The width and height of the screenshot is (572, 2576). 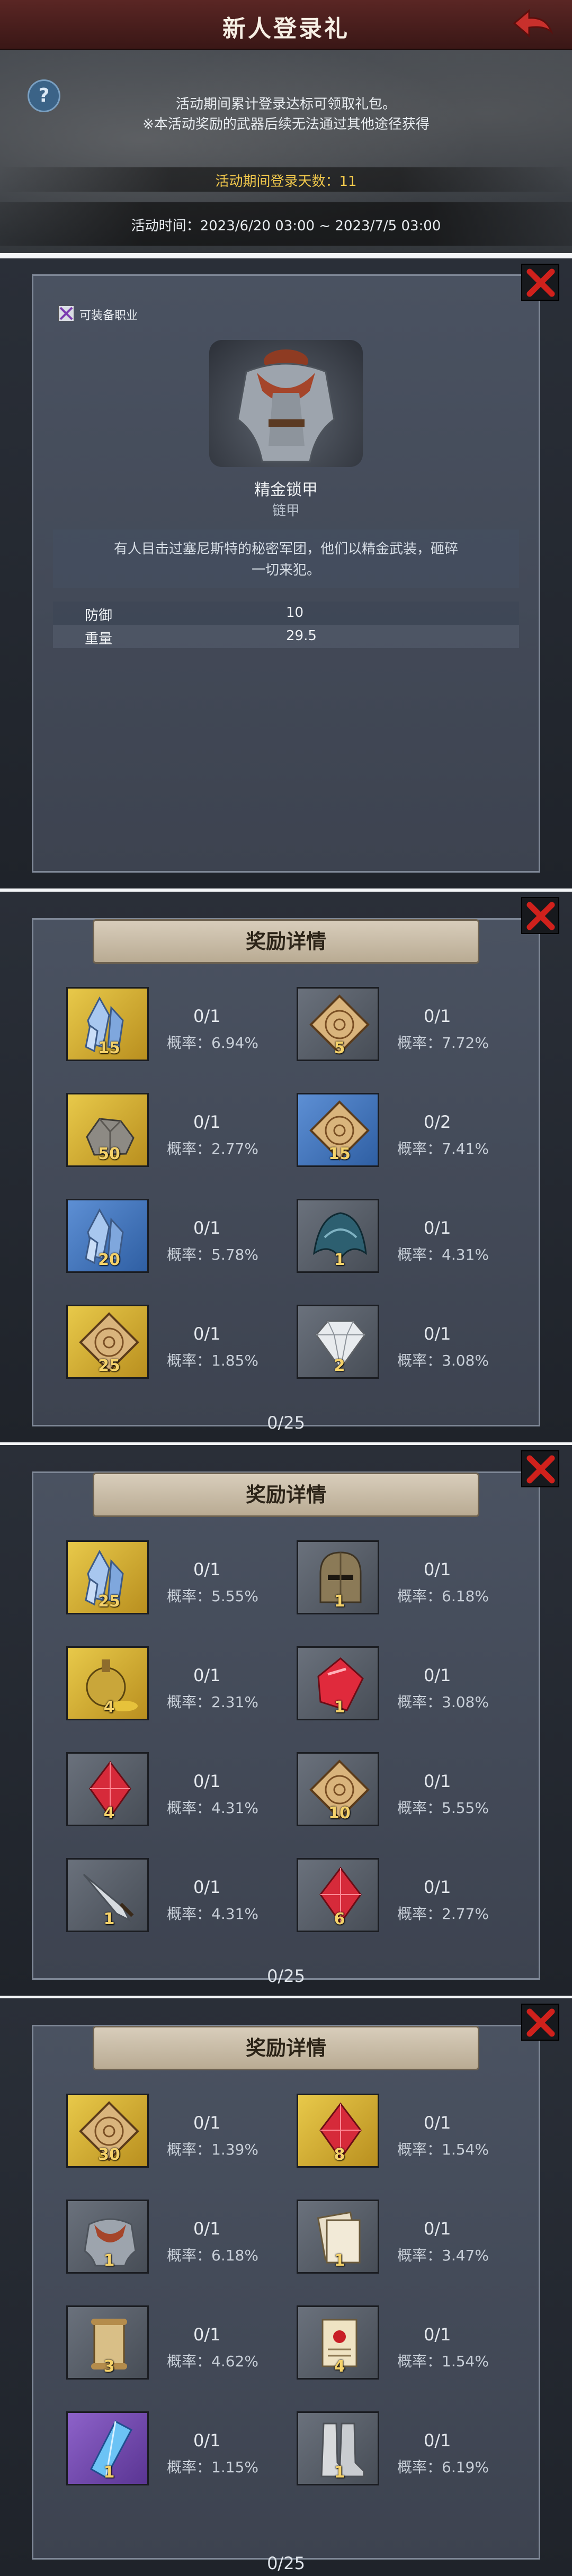 What do you see at coordinates (172, 2131) in the screenshot?
I see `reward-item: 30 0/1 概率：1.39%` at bounding box center [172, 2131].